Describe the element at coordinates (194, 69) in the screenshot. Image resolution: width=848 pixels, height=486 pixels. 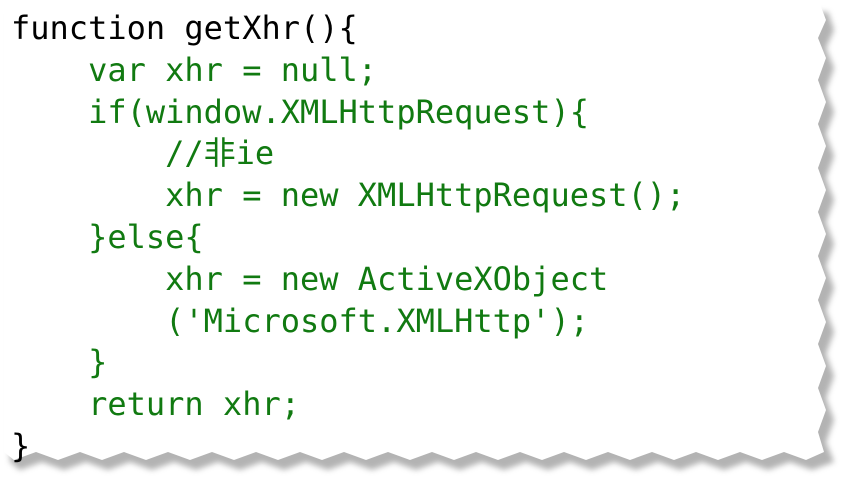
I see `code-line-var-declaration: var xhr = null;` at that location.